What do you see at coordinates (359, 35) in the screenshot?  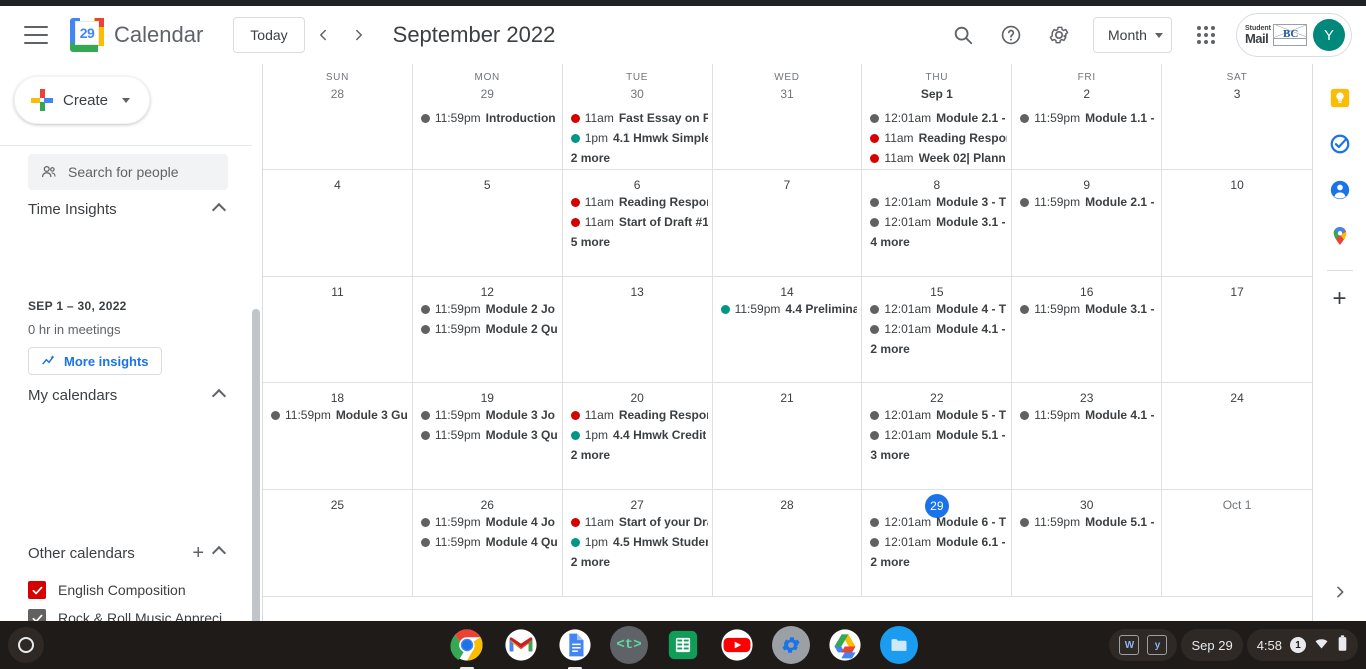 I see `chevron-right-icon` at bounding box center [359, 35].